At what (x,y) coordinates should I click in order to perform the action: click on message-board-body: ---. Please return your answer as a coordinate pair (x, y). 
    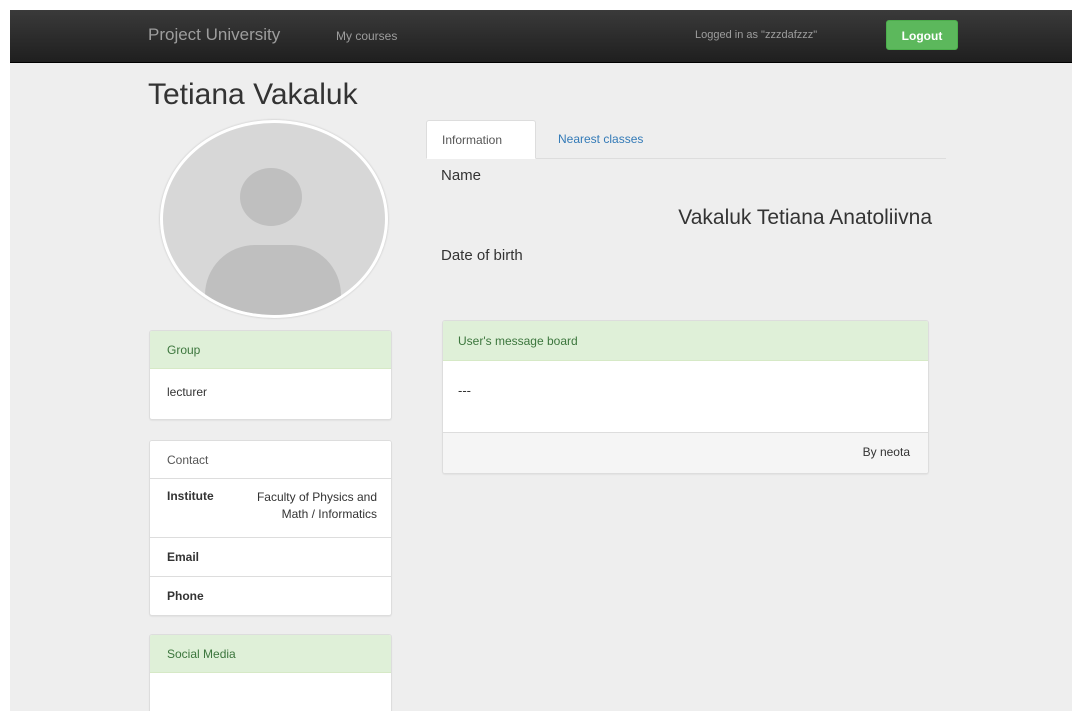
    Looking at the image, I should click on (685, 397).